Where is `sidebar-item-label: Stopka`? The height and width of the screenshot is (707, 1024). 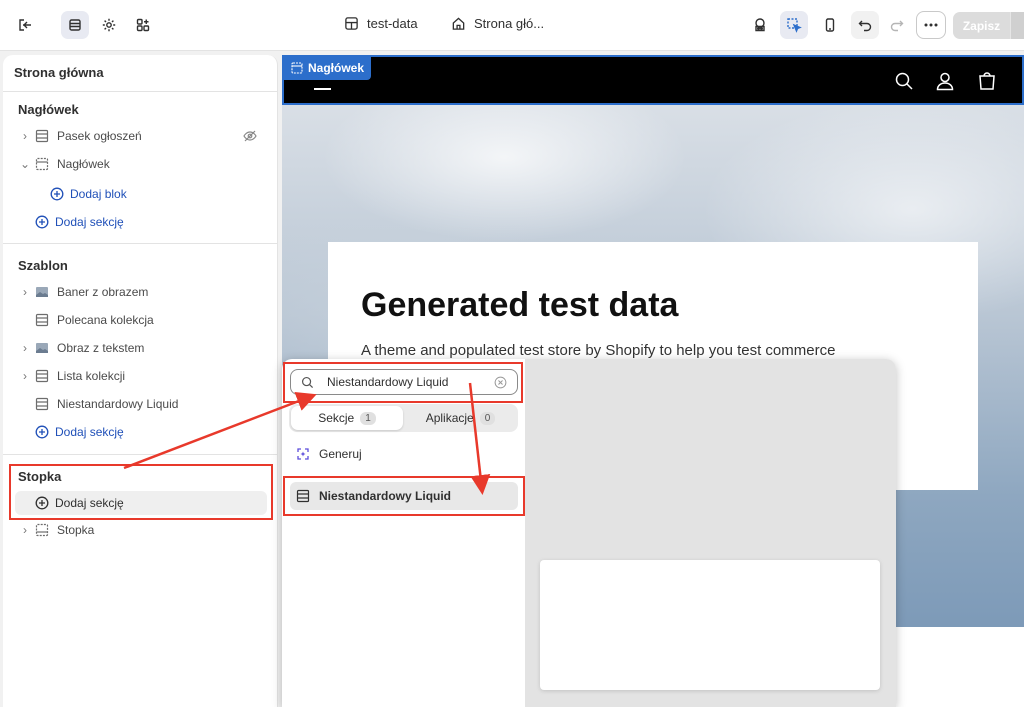
sidebar-item-label: Stopka is located at coordinates (76, 530).